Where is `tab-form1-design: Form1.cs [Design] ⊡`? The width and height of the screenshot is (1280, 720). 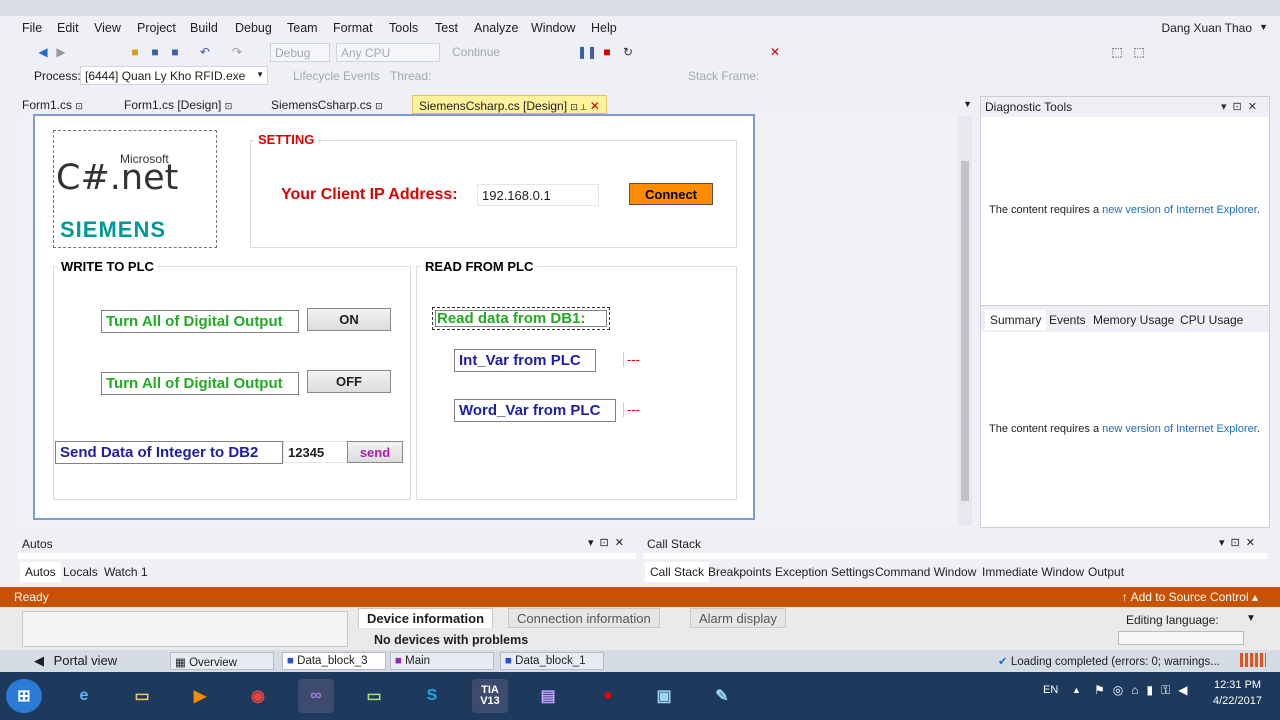
tab-form1-design: Form1.cs [Design] ⊡ is located at coordinates (178, 104).